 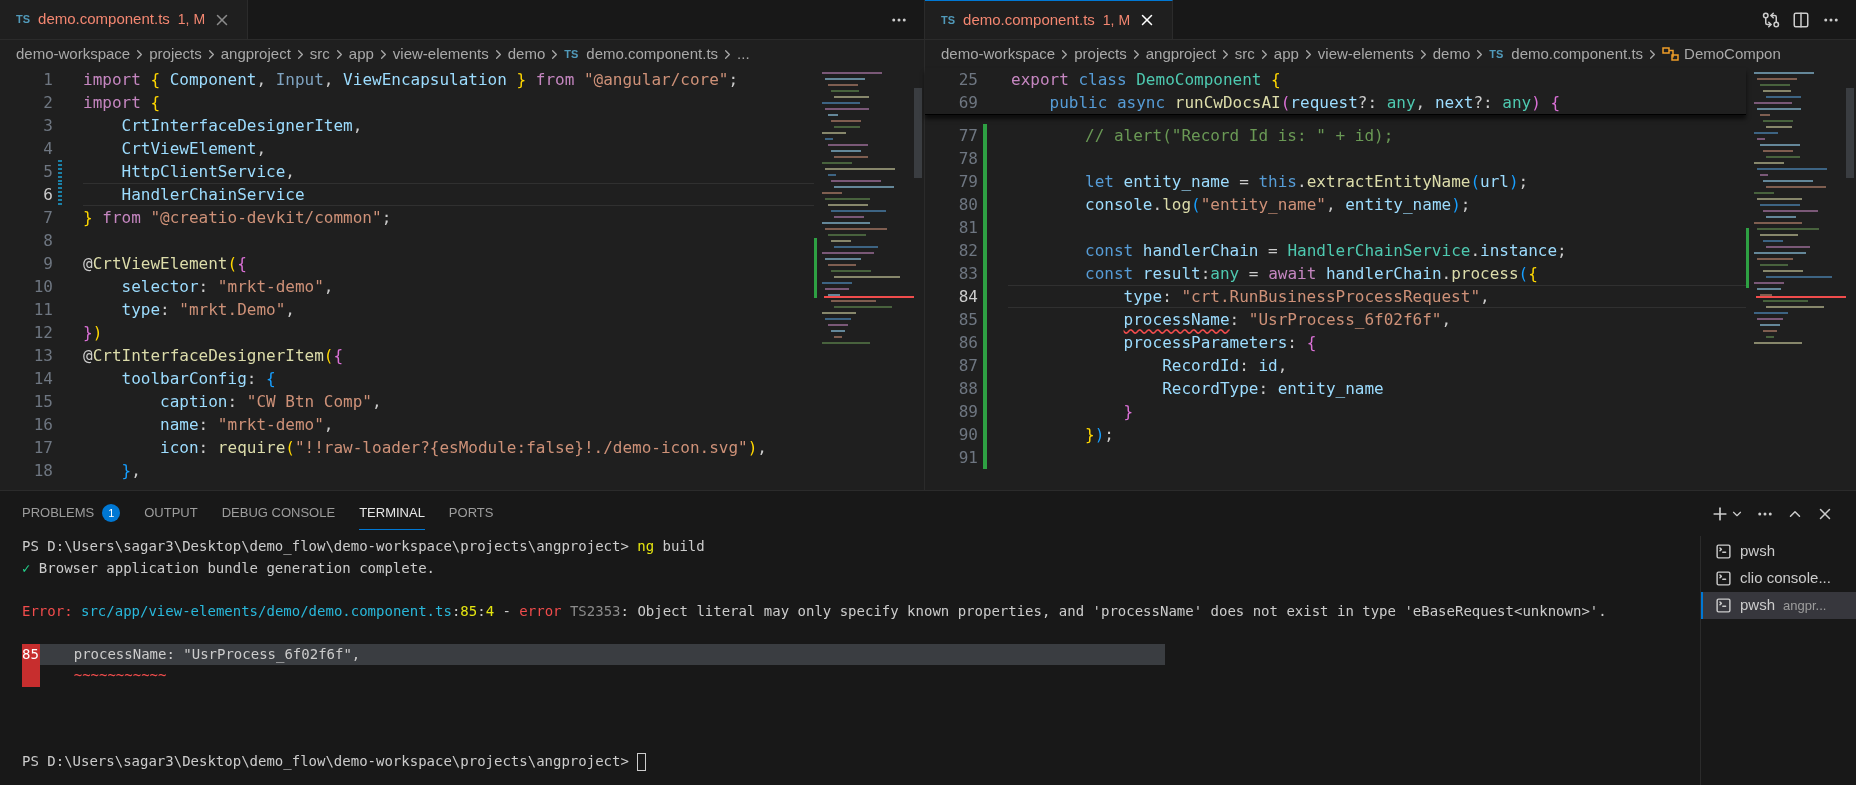 I want to click on line-number: 2, so click(x=47, y=102).